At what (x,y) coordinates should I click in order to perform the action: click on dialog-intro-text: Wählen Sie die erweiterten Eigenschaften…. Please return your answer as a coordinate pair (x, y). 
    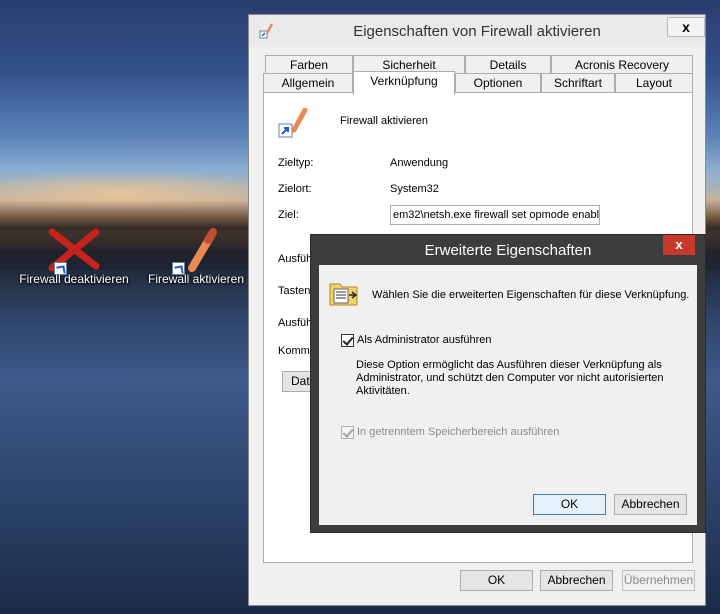
    Looking at the image, I should click on (531, 295).